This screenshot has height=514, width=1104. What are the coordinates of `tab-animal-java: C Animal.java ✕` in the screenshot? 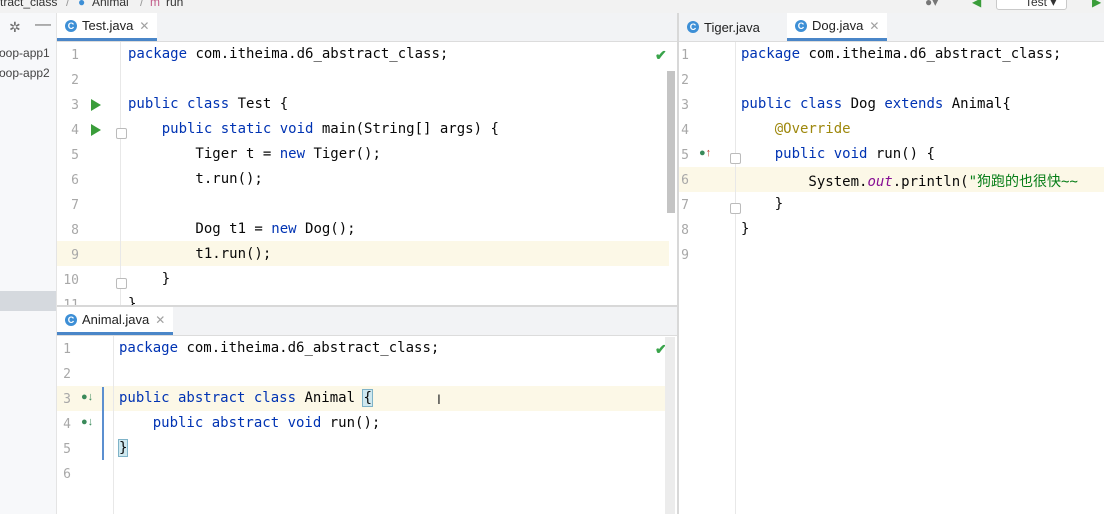 It's located at (115, 321).